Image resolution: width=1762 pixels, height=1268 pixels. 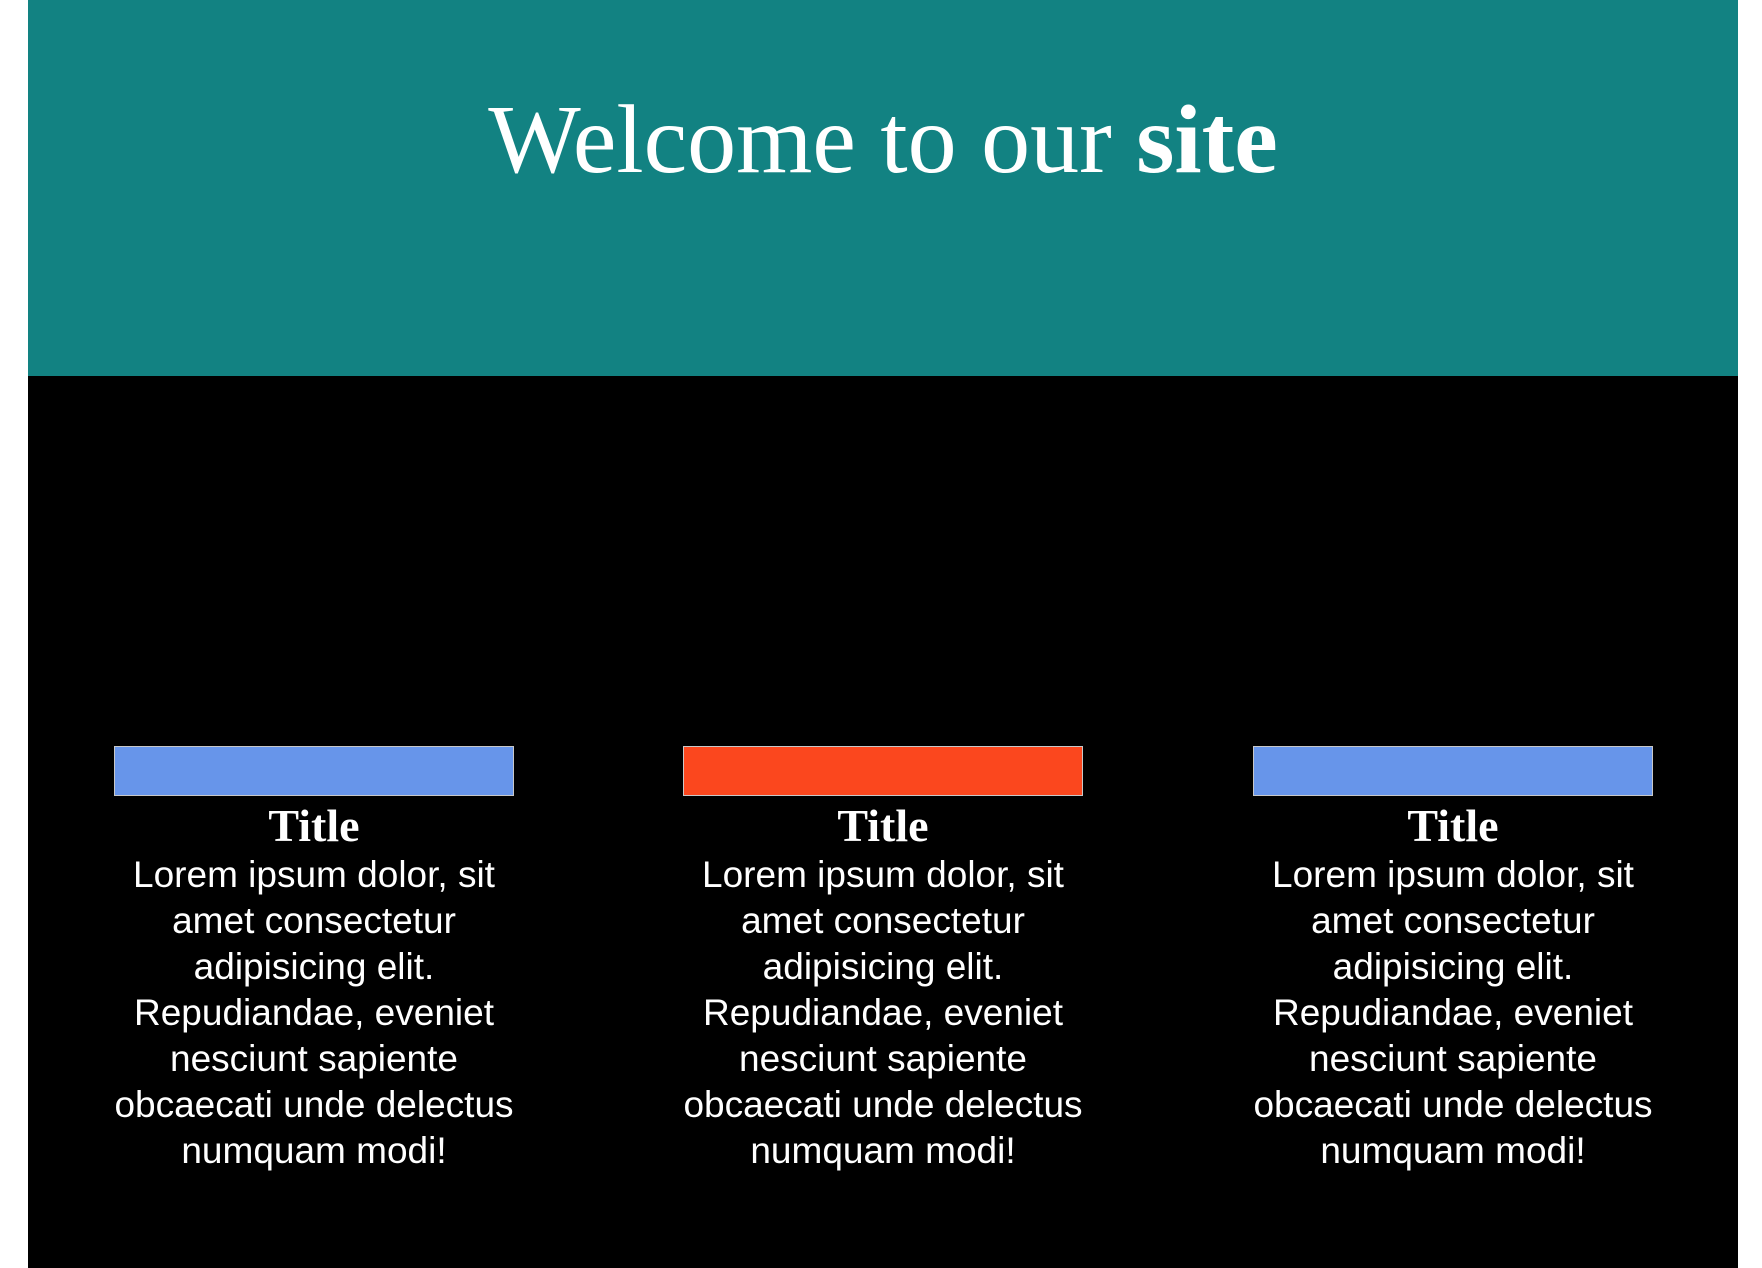 I want to click on page-title: Welcome to our site, so click(x=883, y=140).